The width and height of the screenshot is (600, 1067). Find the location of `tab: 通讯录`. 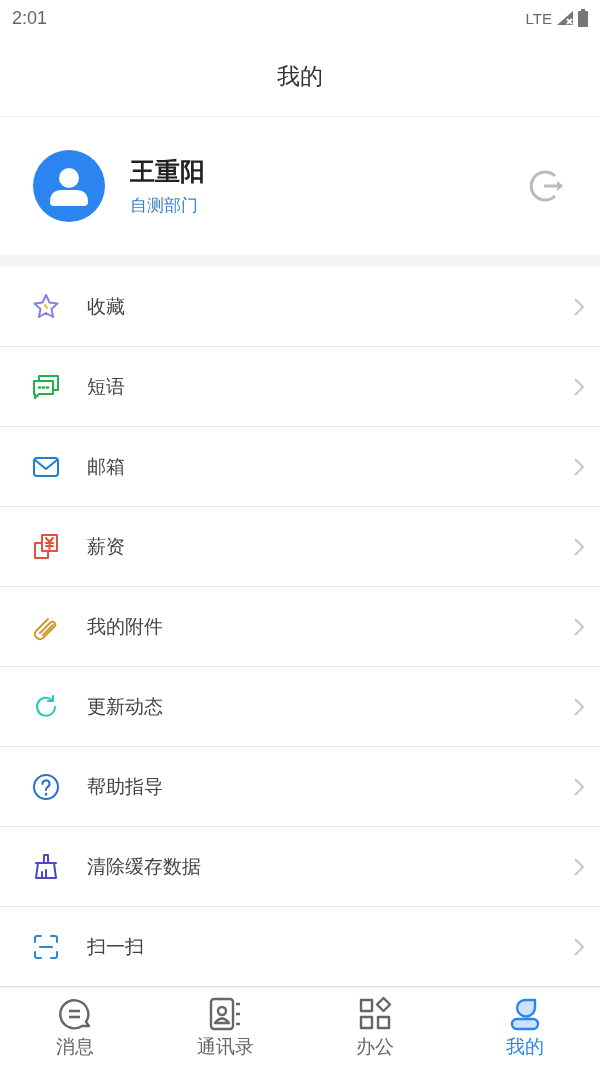

tab: 通讯录 is located at coordinates (225, 1027).